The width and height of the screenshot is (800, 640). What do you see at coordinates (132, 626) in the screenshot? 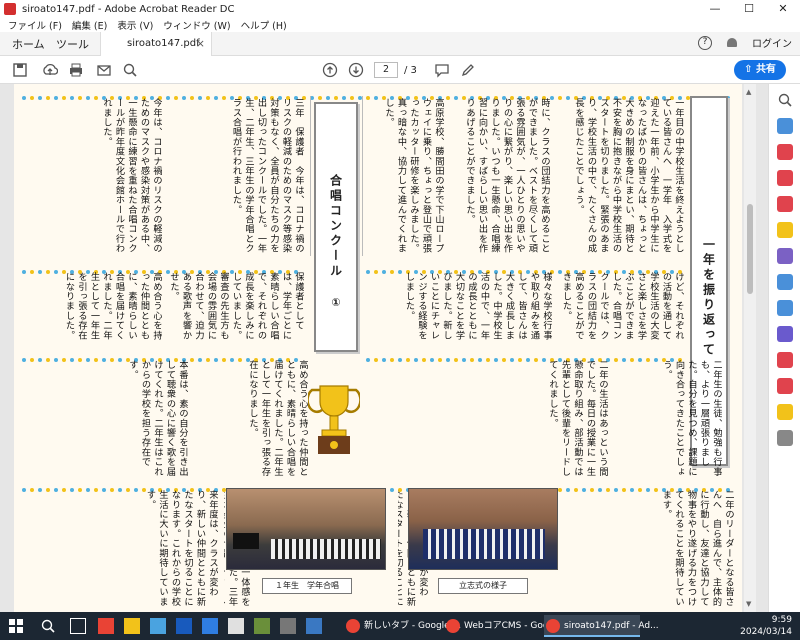
I see `file-explorer-icon` at bounding box center [132, 626].